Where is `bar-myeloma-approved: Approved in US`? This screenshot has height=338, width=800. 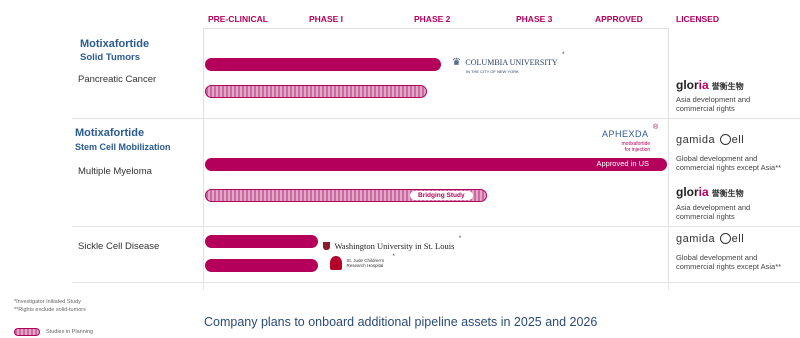
bar-myeloma-approved: Approved in US is located at coordinates (436, 164).